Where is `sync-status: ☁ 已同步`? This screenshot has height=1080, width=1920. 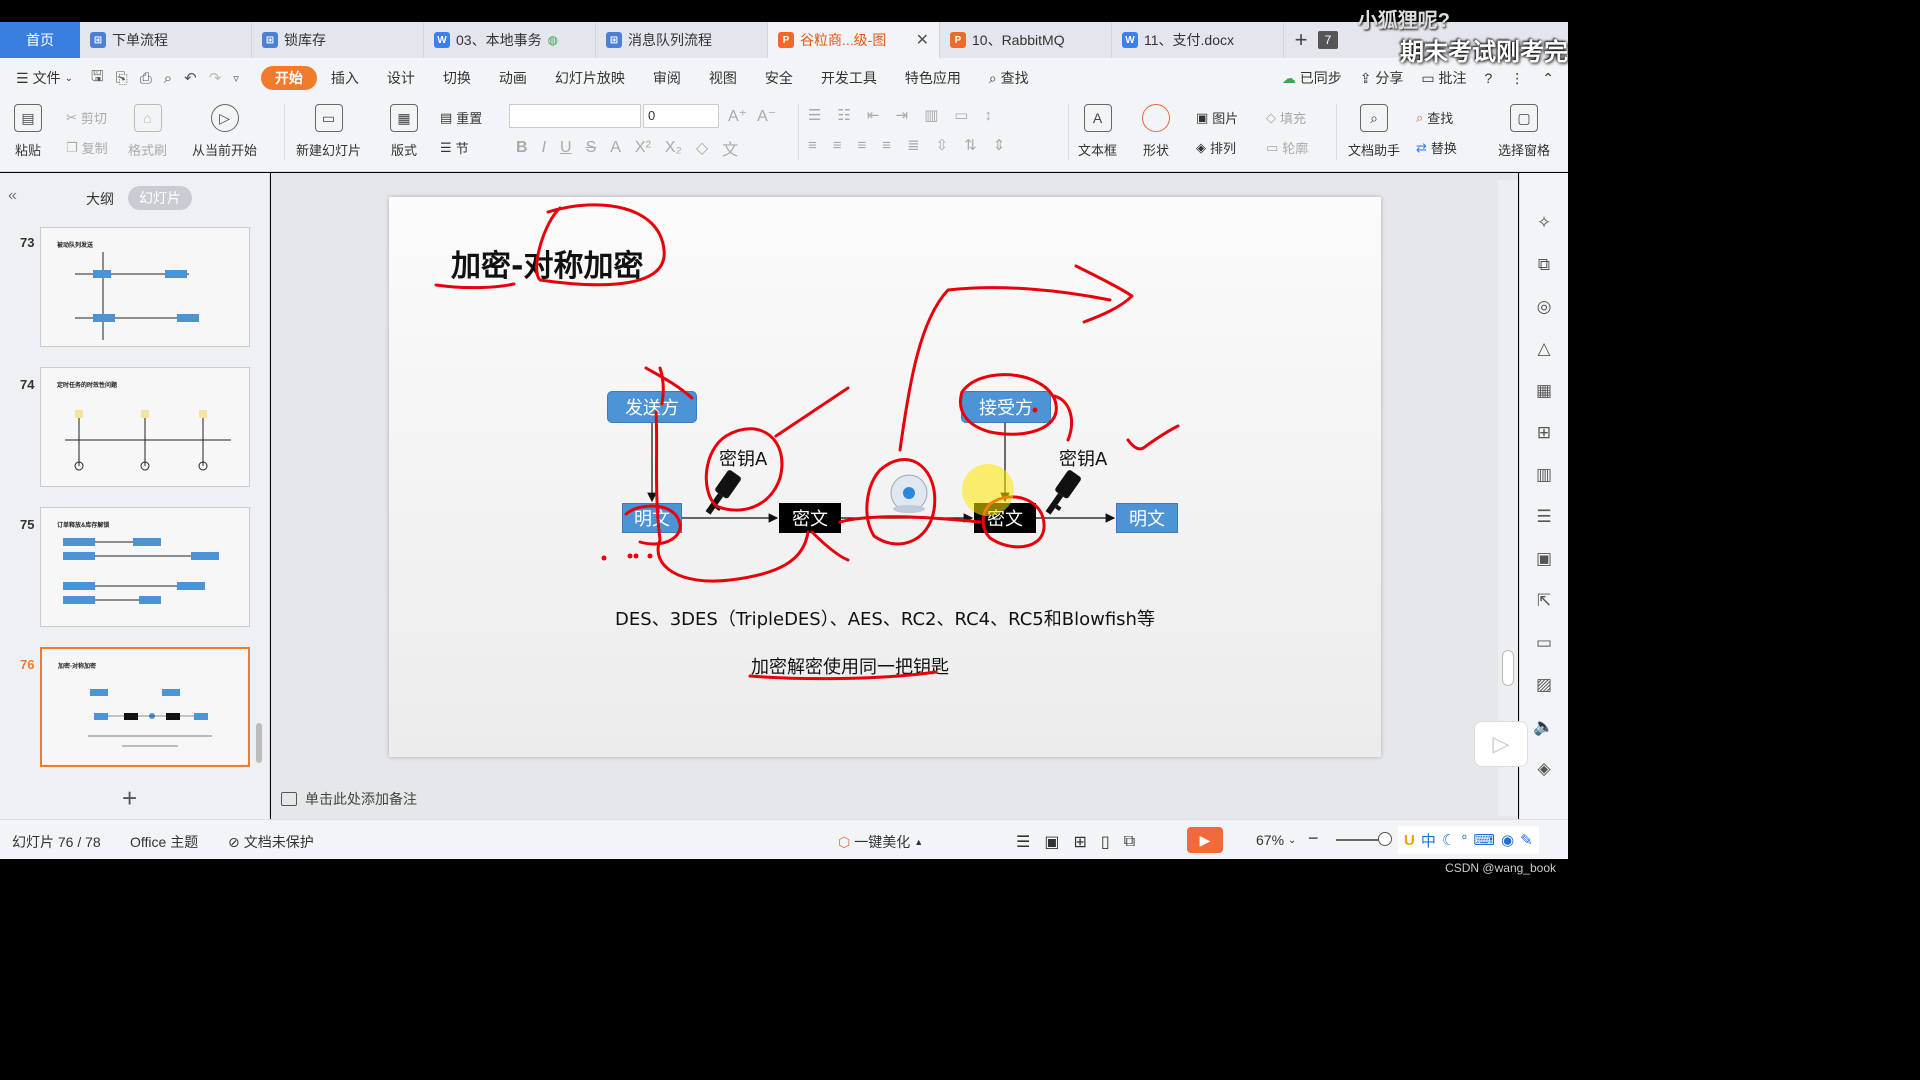
sync-status: ☁ 已同步 is located at coordinates (1312, 78).